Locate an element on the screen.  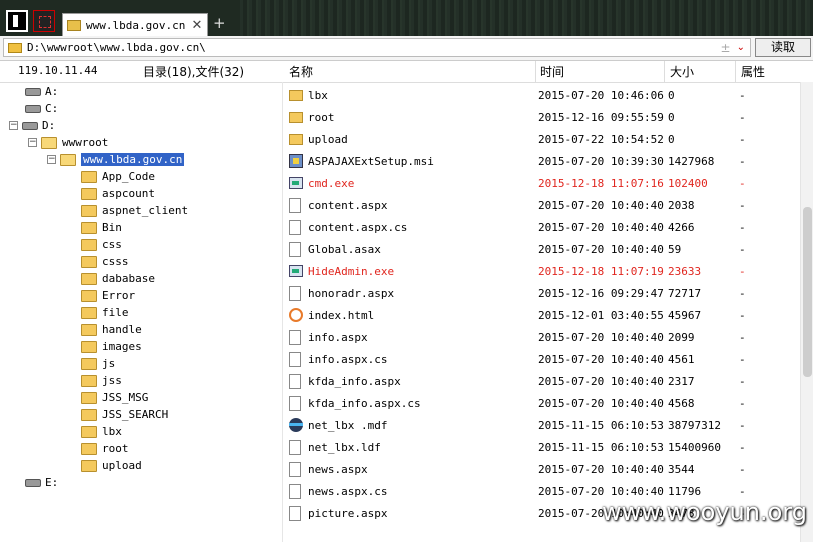
chevron-down-icon: ⌄ is located at coordinates (741, 47).